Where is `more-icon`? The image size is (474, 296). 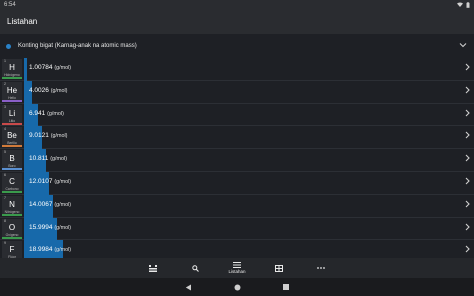 more-icon is located at coordinates (321, 268).